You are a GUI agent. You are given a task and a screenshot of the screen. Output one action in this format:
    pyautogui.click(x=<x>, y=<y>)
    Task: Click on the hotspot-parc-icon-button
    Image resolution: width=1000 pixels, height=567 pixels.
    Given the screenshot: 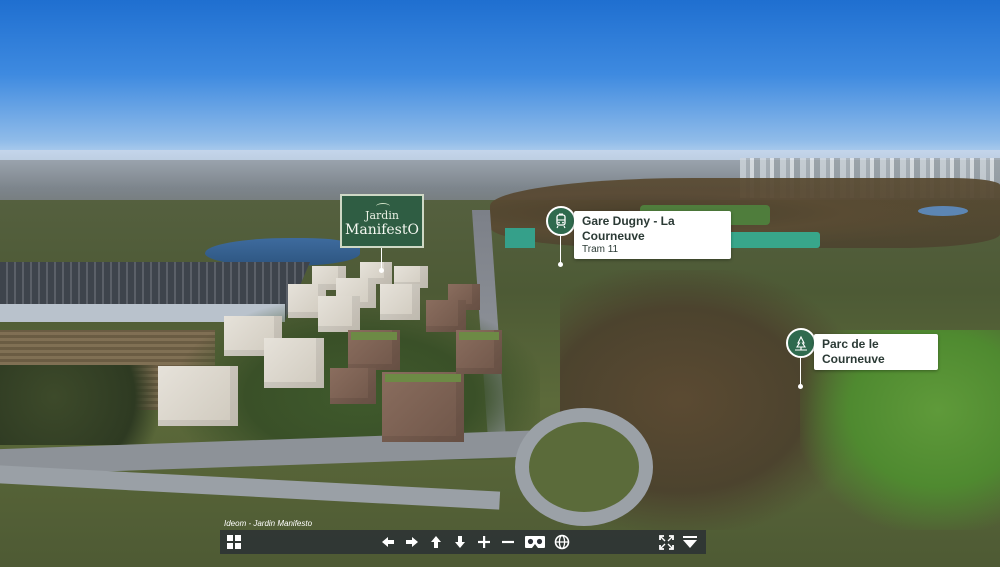 What is the action you would take?
    pyautogui.click(x=801, y=343)
    